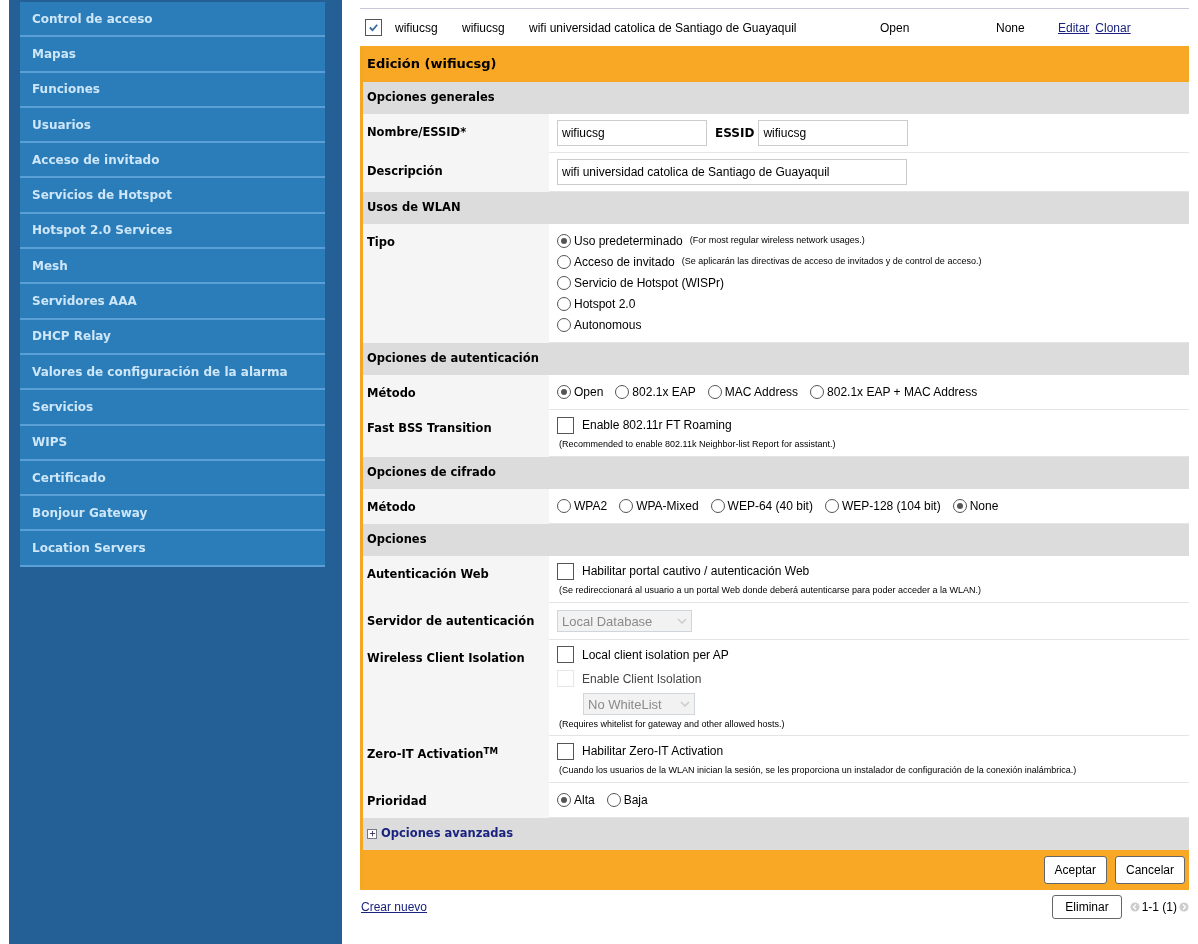  I want to click on field-label: Wireless Client Isolation, so click(446, 657).